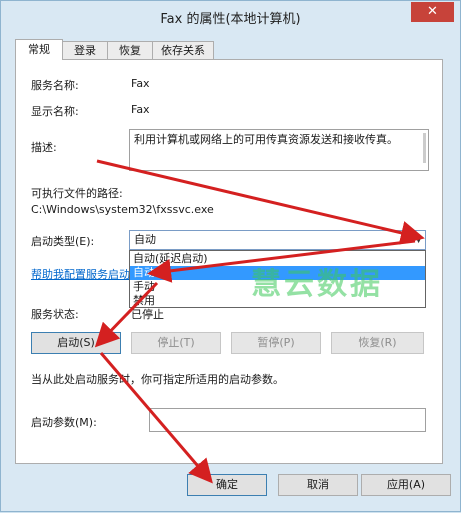 This screenshot has width=461, height=513. What do you see at coordinates (227, 485) in the screenshot?
I see `ok-button: 确定` at bounding box center [227, 485].